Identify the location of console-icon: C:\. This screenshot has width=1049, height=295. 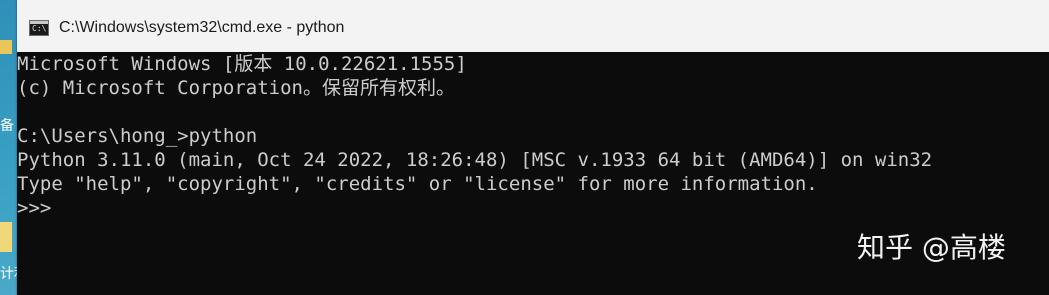
(39, 28).